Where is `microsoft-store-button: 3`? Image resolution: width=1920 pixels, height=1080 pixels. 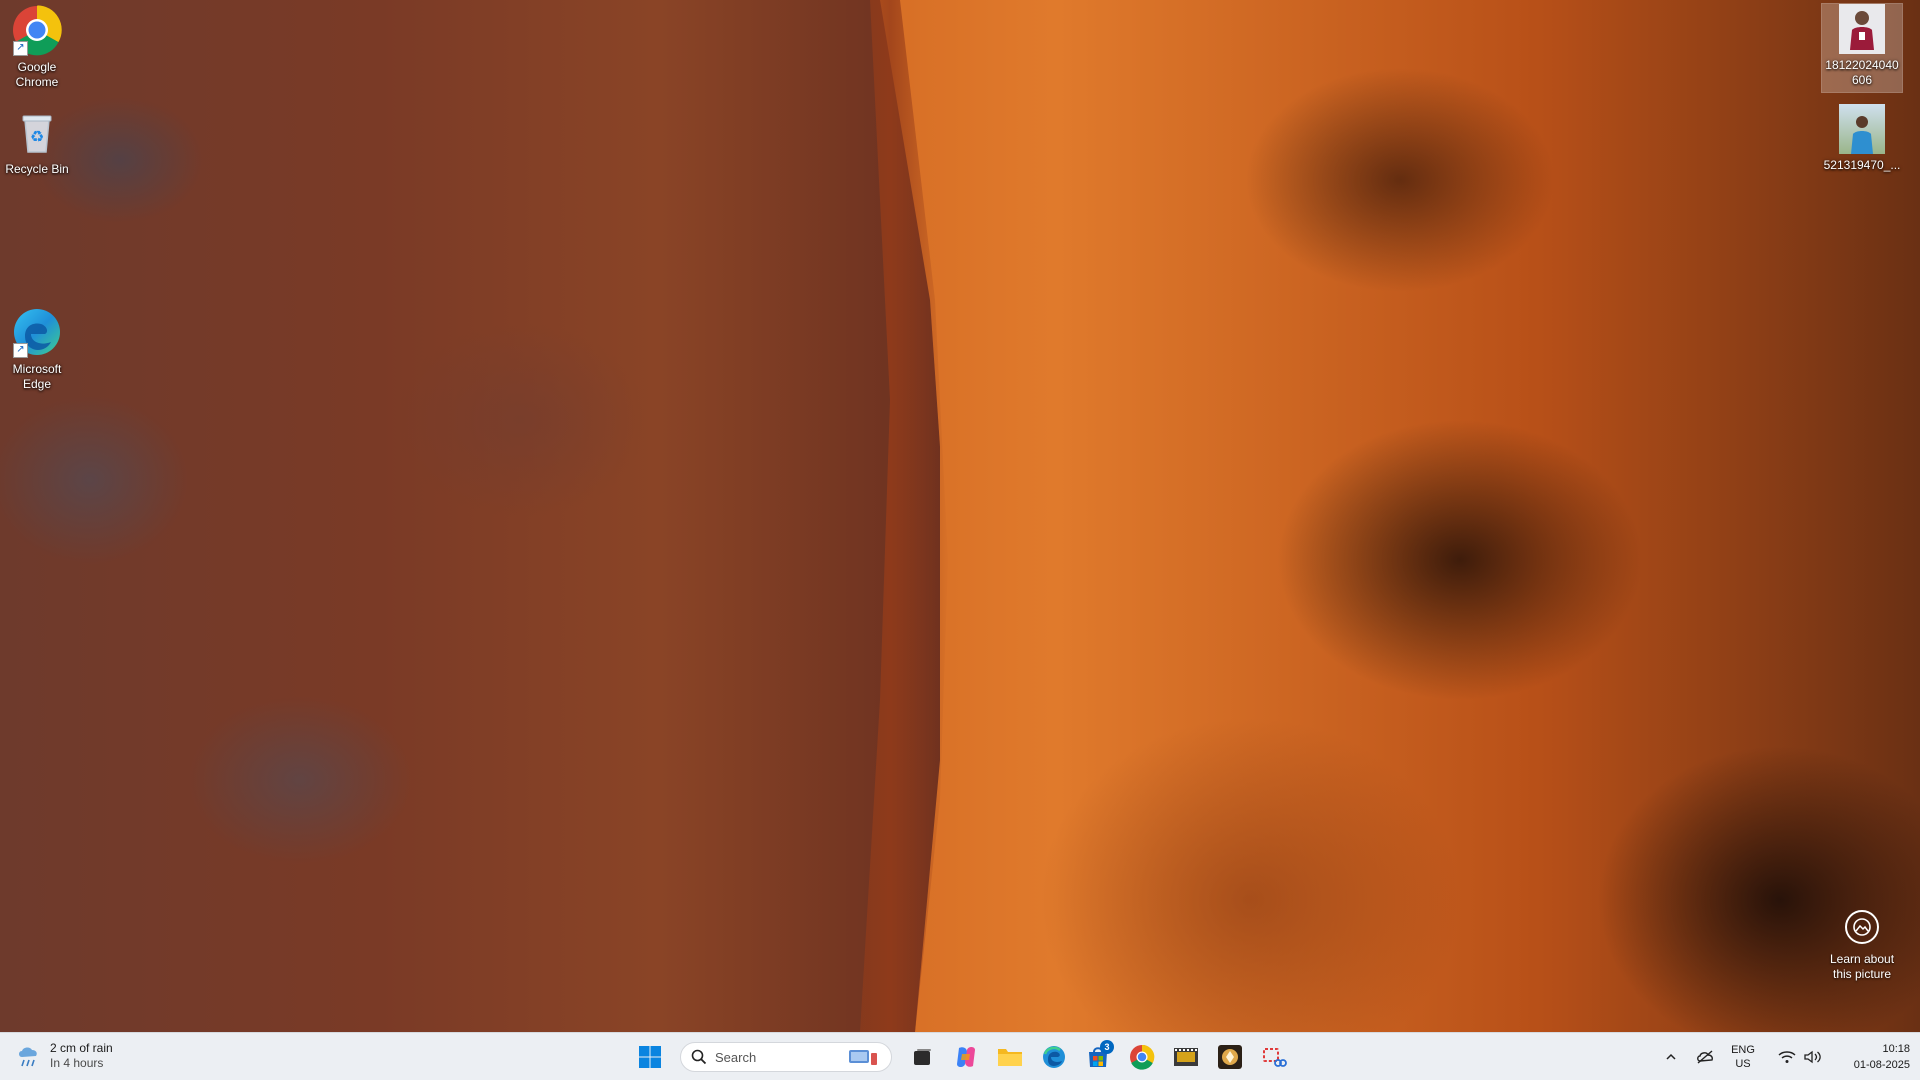
microsoft-store-button: 3 is located at coordinates (1098, 1057).